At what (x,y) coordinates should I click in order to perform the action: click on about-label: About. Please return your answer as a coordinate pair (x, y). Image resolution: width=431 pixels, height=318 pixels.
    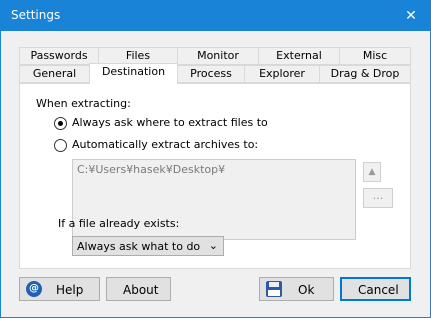
    Looking at the image, I should click on (141, 290).